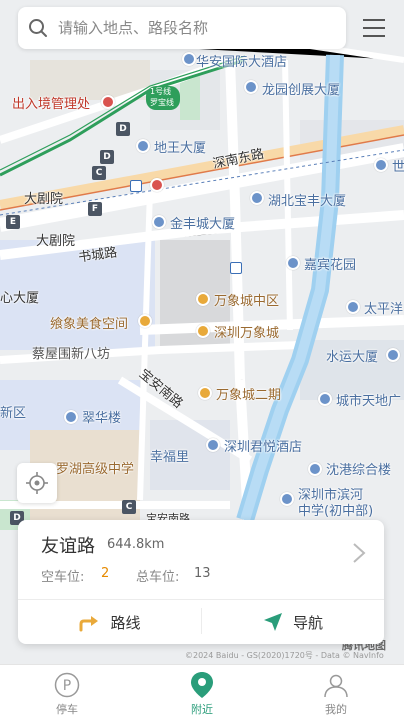  Describe the element at coordinates (68, 546) in the screenshot. I see `road-name: 友谊路` at that location.